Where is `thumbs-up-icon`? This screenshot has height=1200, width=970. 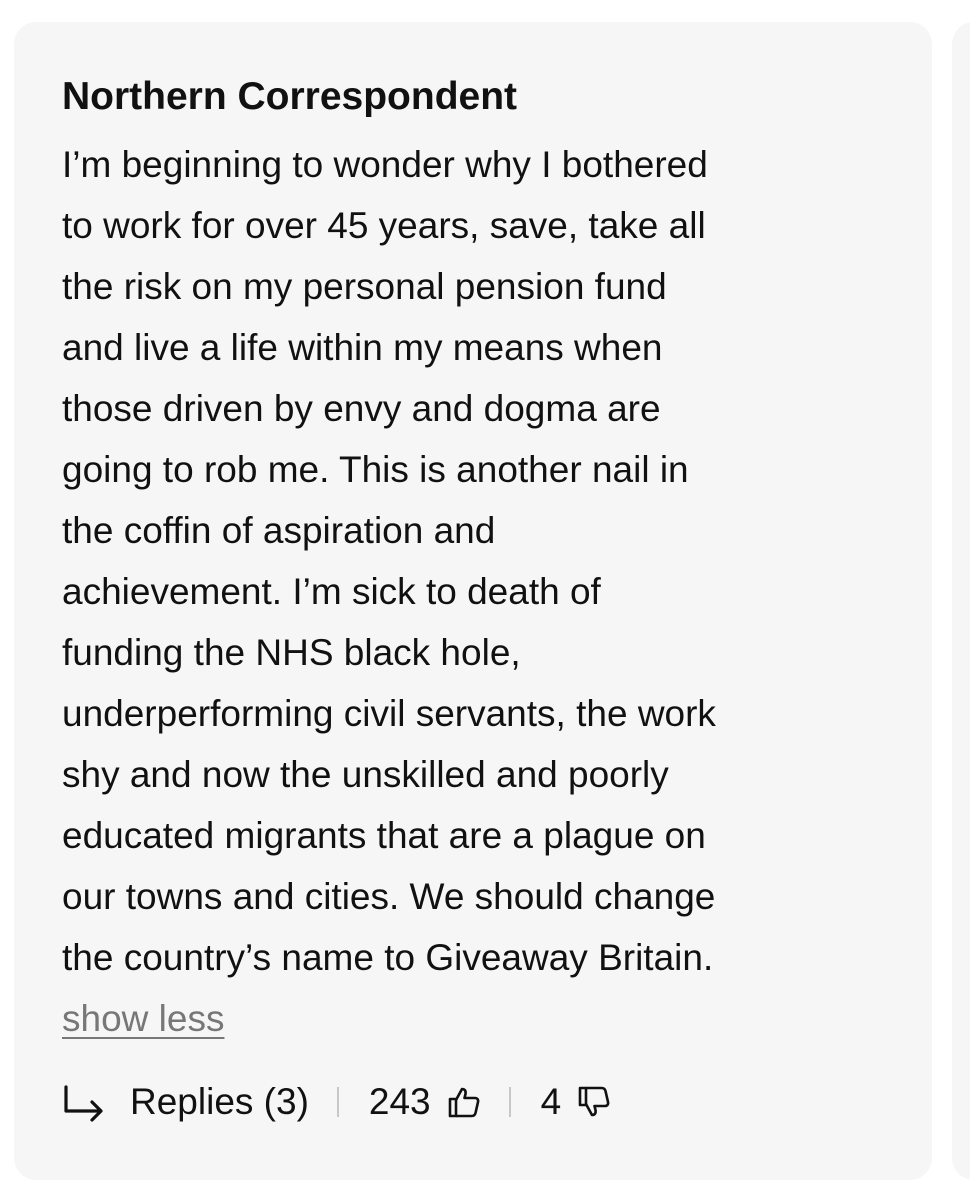
thumbs-up-icon is located at coordinates (464, 1102).